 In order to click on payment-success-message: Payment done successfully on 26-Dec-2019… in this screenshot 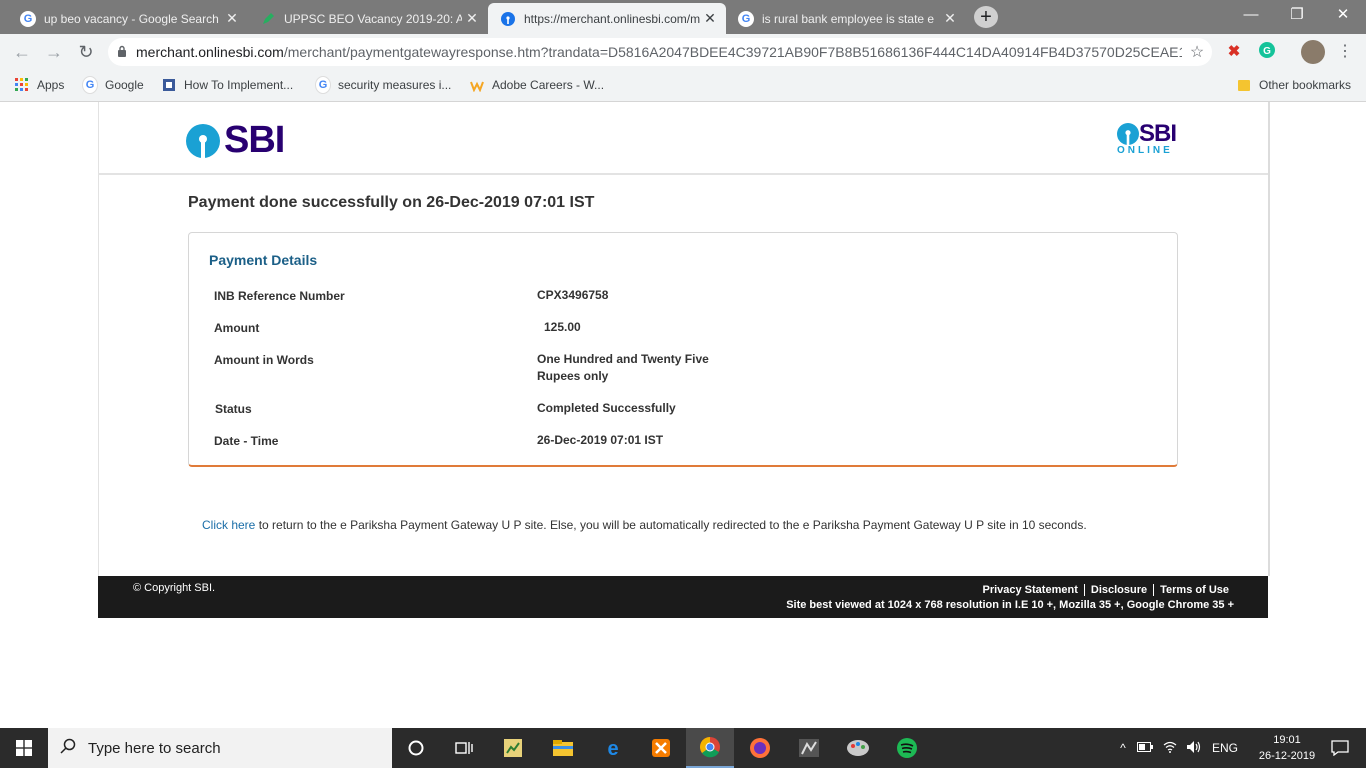, I will do `click(391, 202)`.